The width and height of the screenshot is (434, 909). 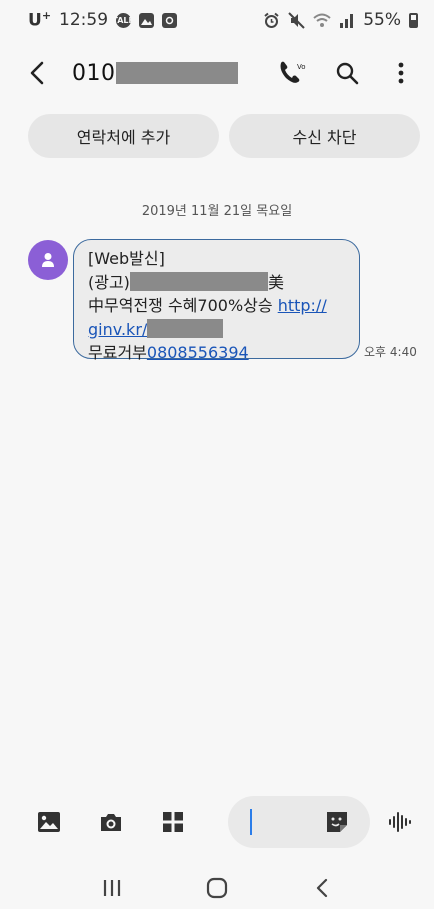 I want to click on home-button, so click(x=217, y=888).